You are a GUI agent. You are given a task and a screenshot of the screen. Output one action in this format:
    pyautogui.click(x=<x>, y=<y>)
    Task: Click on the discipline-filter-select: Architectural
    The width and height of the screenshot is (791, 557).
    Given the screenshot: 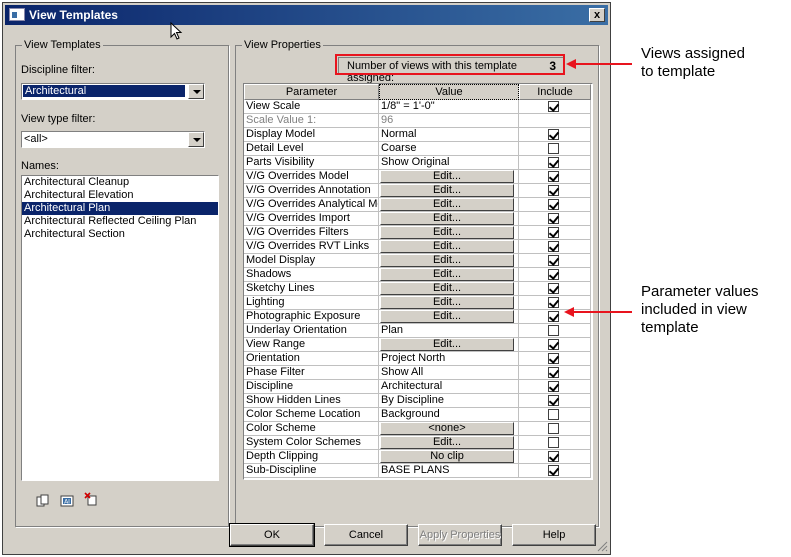 What is the action you would take?
    pyautogui.click(x=113, y=91)
    